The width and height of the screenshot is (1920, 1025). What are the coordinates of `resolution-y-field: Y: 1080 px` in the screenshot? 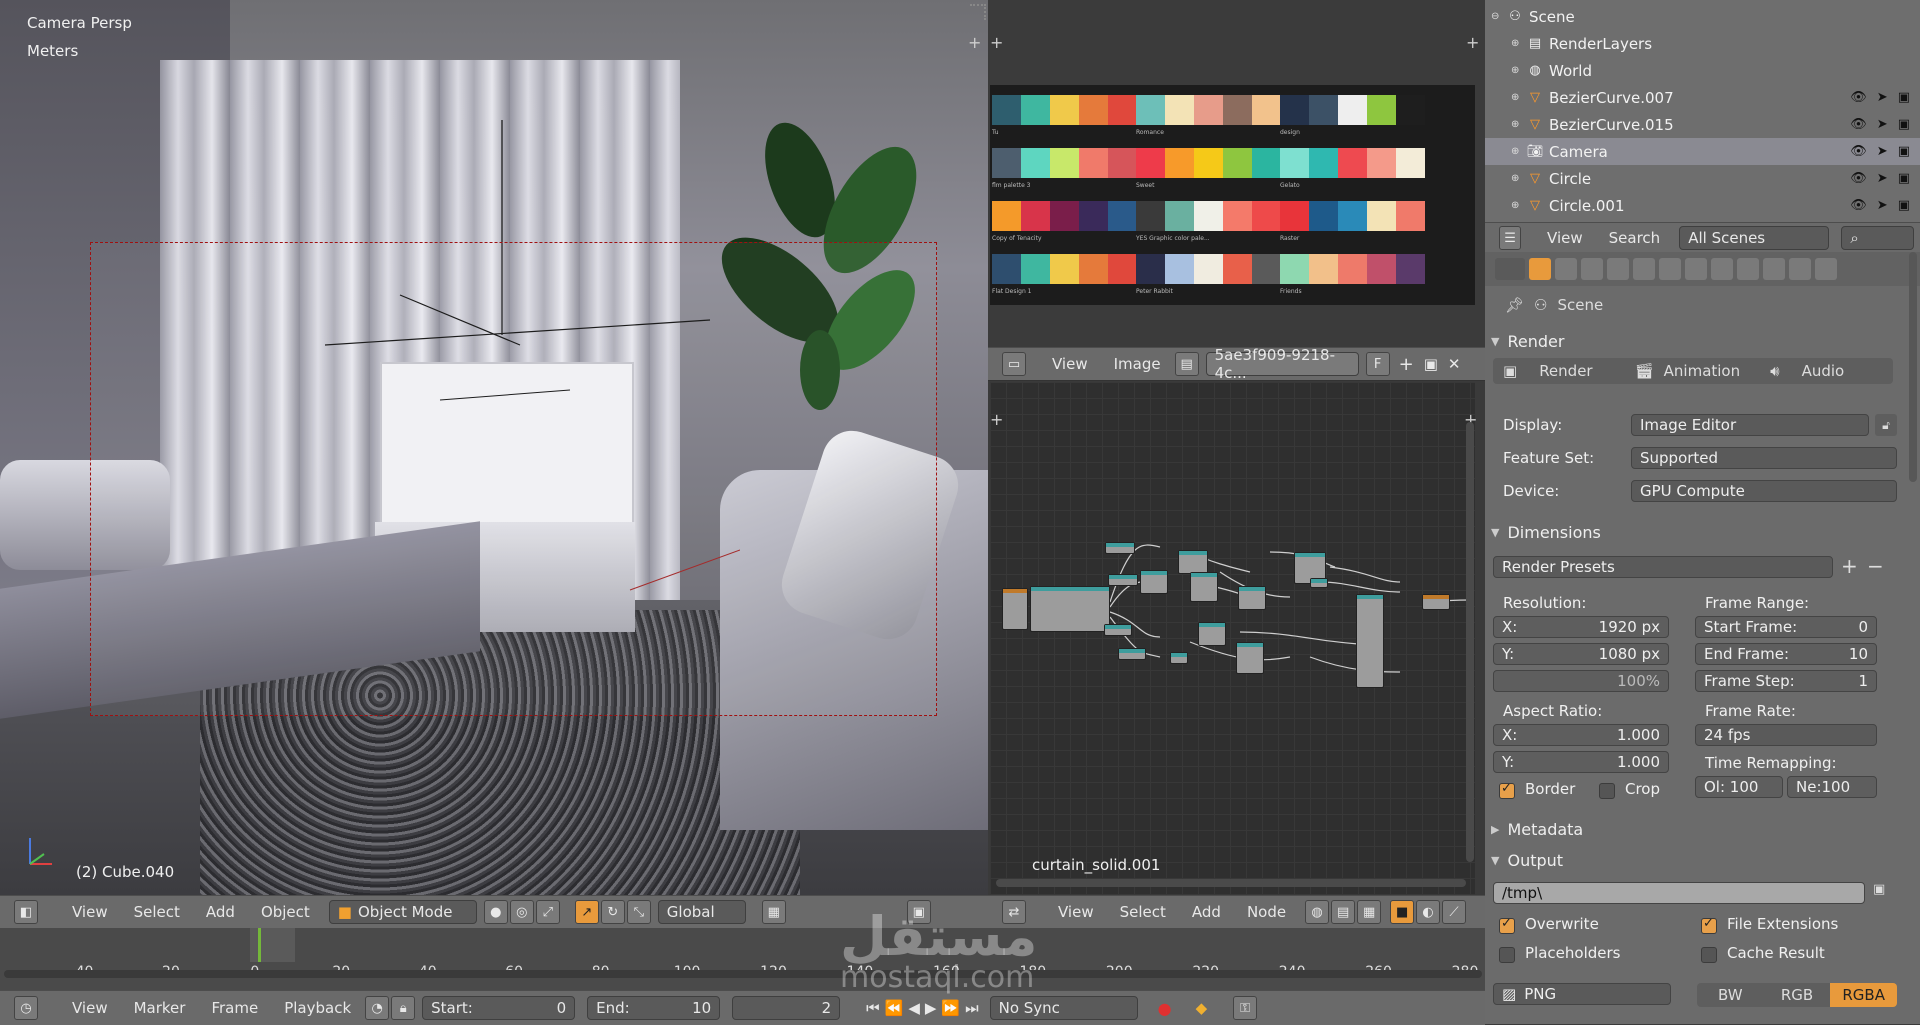 It's located at (1581, 654).